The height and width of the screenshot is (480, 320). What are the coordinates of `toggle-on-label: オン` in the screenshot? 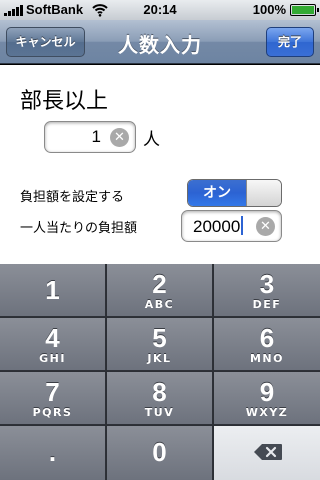 It's located at (217, 193).